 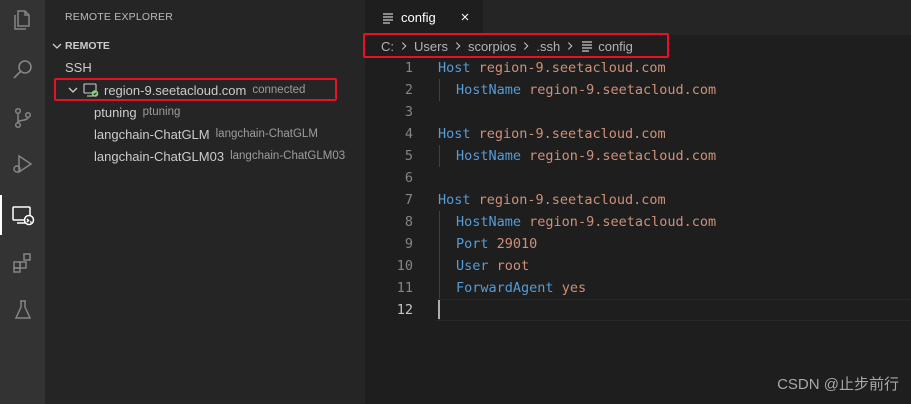 What do you see at coordinates (408, 90) in the screenshot?
I see `line-number: 2` at bounding box center [408, 90].